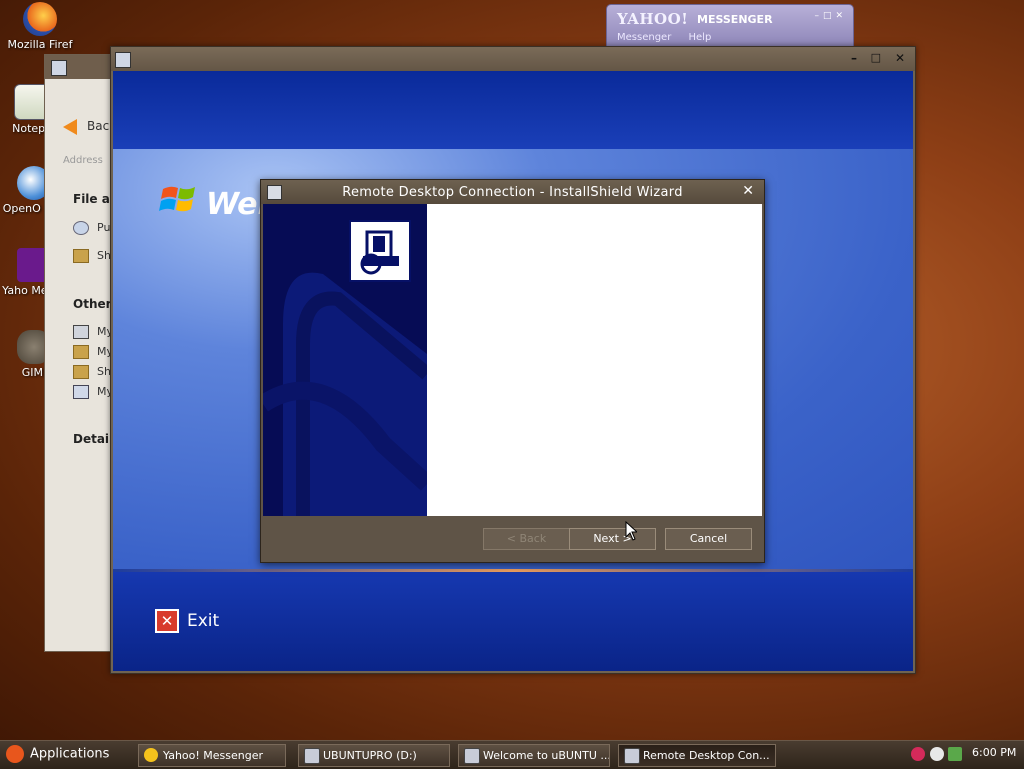 The width and height of the screenshot is (1024, 769). I want to click on firefox-icon, so click(40, 19).